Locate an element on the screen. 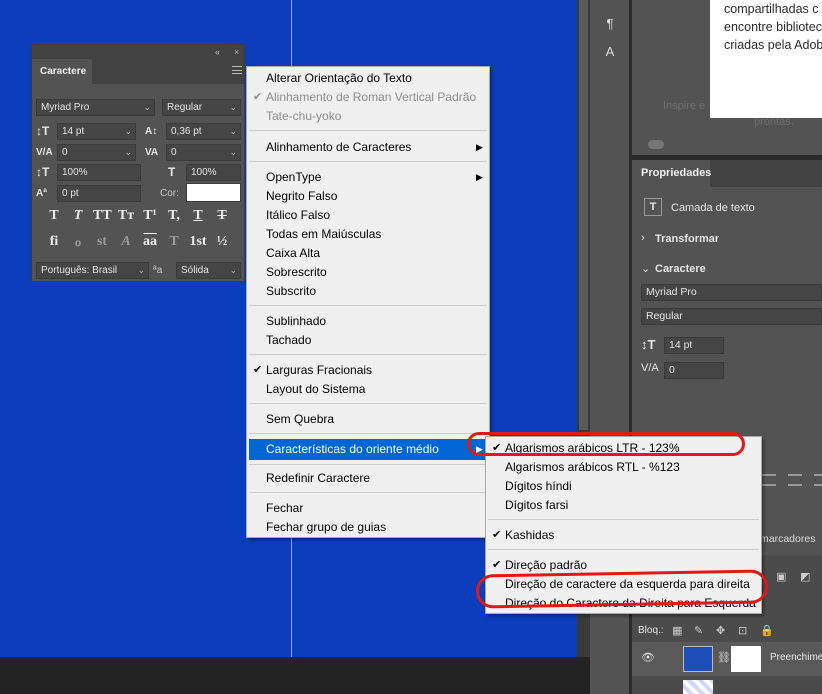 The width and height of the screenshot is (822, 694). ordinals-button: 1st is located at coordinates (198, 242).